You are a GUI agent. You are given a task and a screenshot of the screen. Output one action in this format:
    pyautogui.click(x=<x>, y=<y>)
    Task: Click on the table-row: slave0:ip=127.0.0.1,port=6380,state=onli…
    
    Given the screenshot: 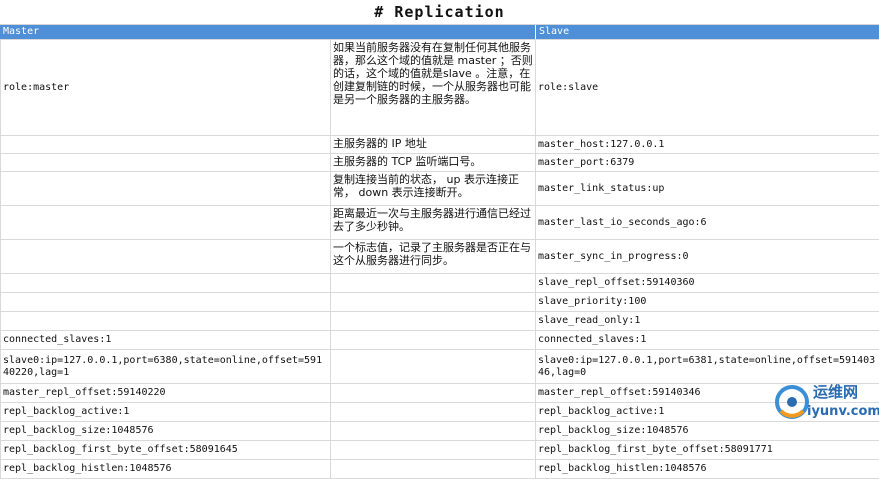 What is the action you would take?
    pyautogui.click(x=440, y=367)
    